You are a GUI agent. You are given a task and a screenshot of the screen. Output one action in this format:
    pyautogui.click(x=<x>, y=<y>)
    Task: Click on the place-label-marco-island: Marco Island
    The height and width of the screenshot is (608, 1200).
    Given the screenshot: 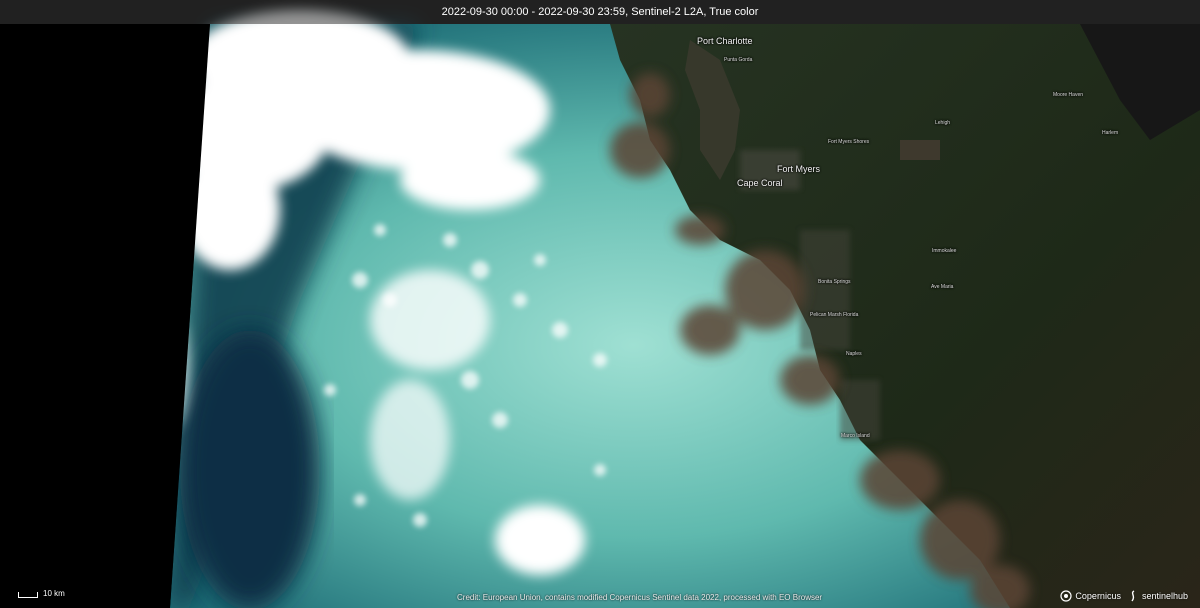 What is the action you would take?
    pyautogui.click(x=855, y=436)
    